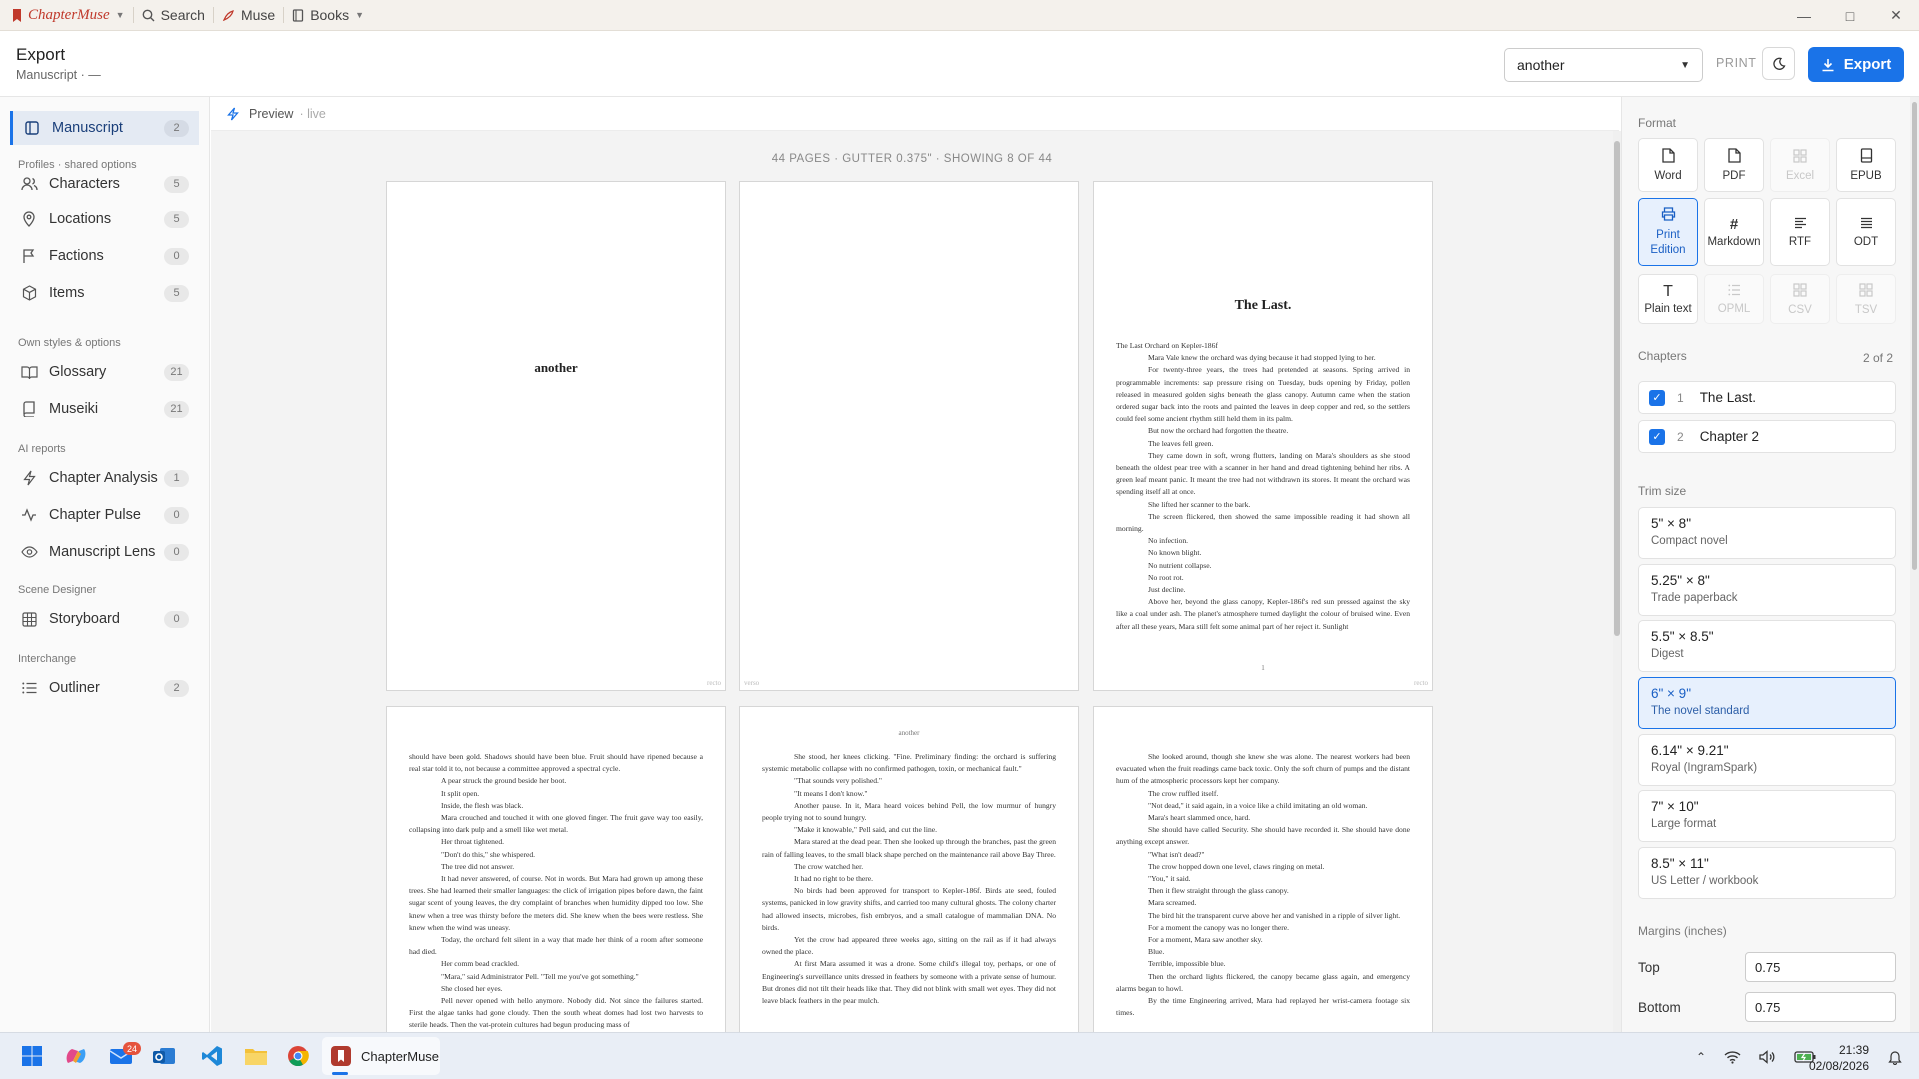 Image resolution: width=1919 pixels, height=1079 pixels. I want to click on chevron-up-icon: ⌃, so click(1701, 1057).